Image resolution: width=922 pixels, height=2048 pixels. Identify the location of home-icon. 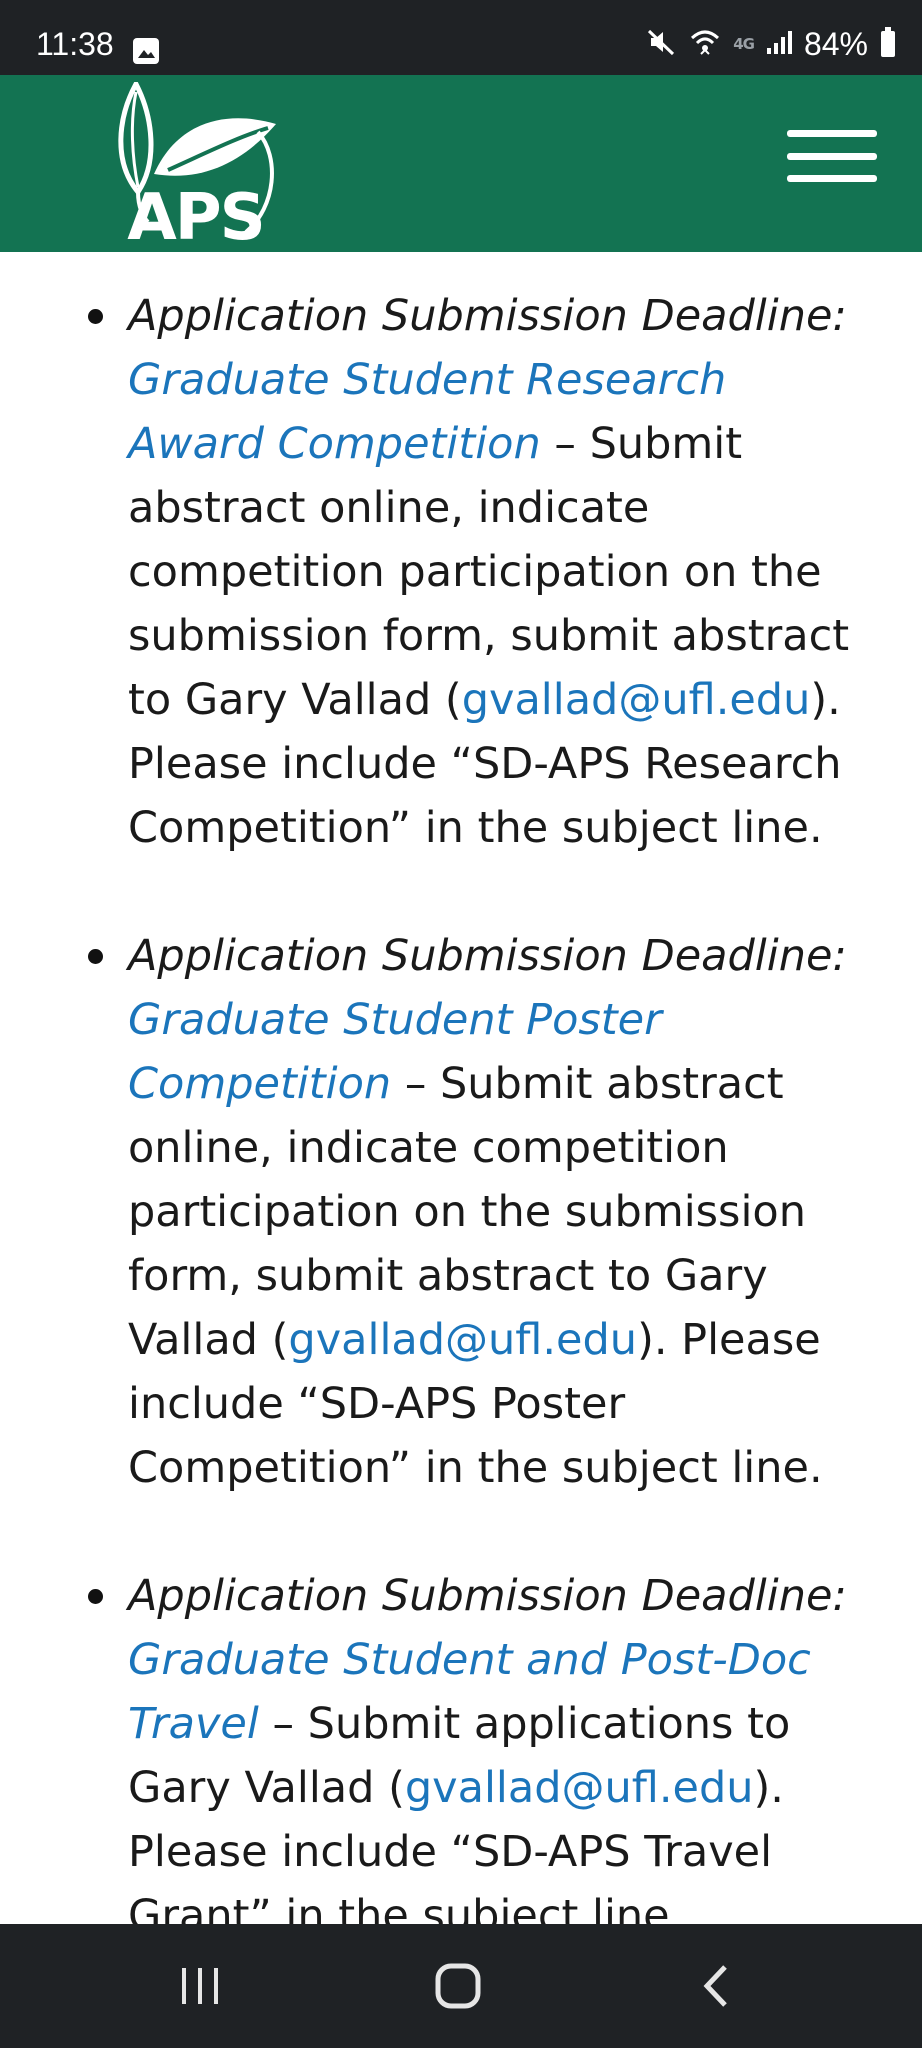
(458, 1986).